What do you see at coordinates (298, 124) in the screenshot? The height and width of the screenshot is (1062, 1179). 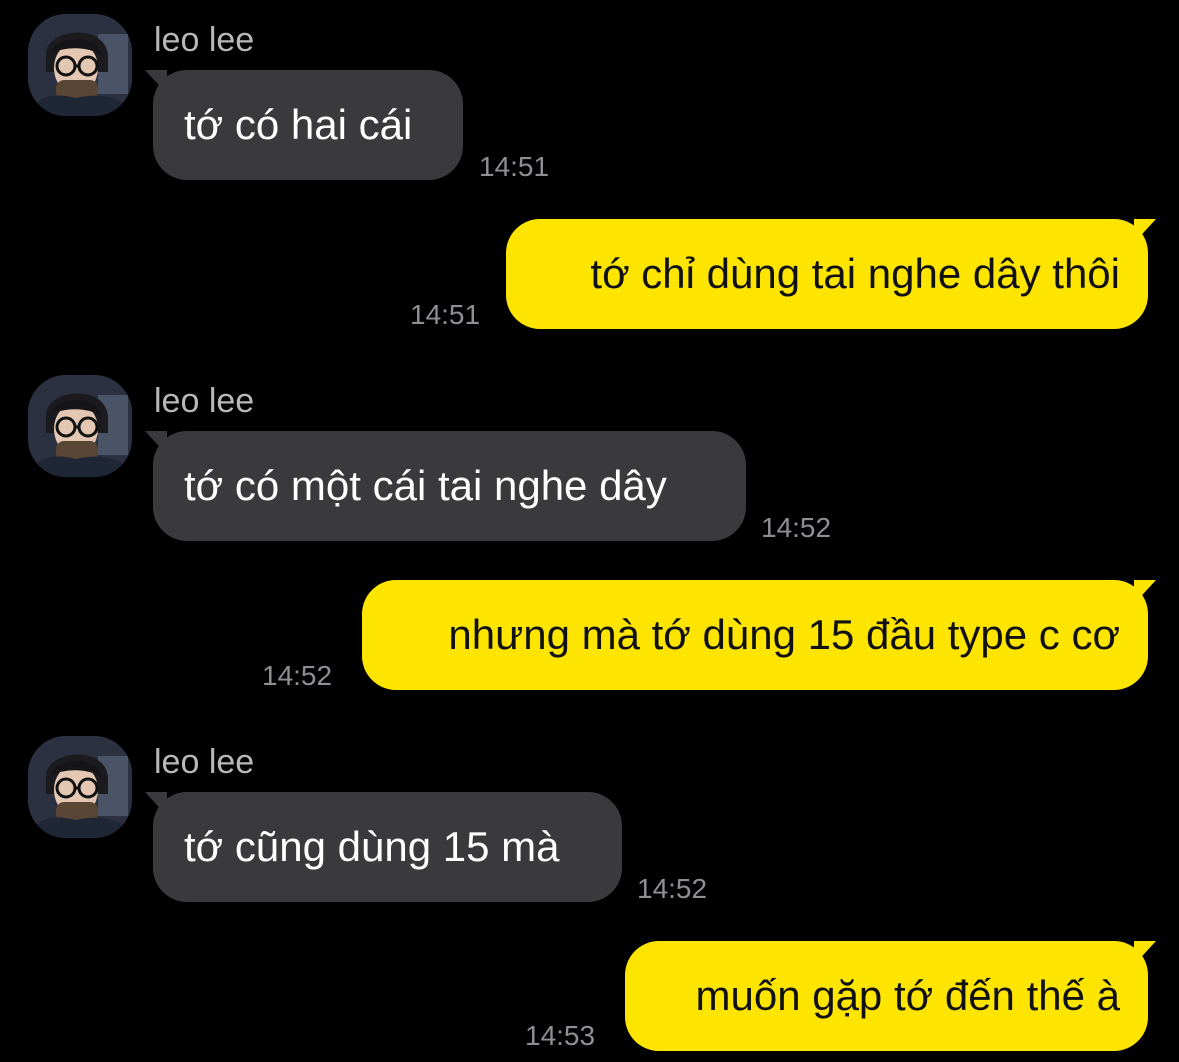 I see `message-text: tớ có hai cái` at bounding box center [298, 124].